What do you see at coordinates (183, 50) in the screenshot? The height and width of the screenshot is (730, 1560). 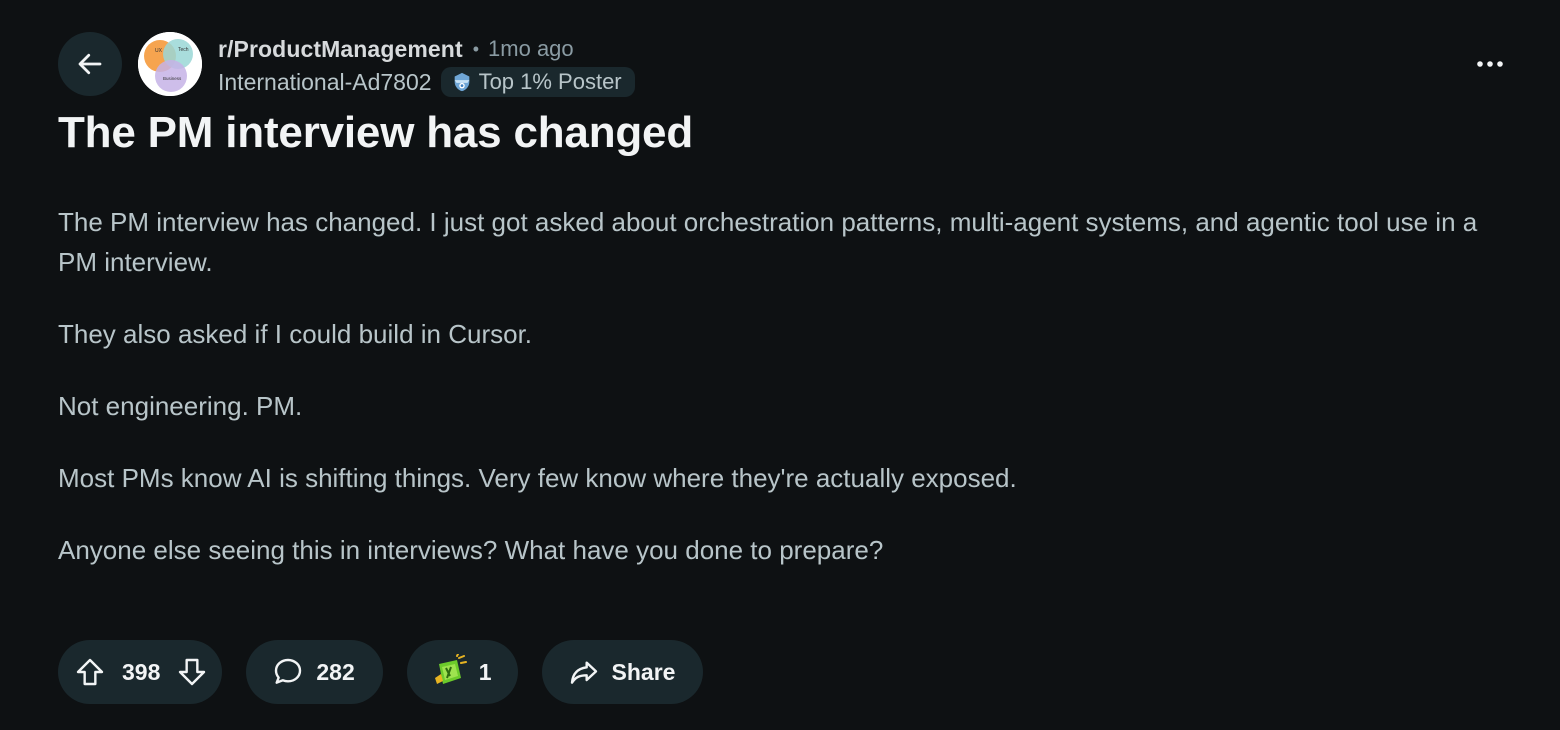 I see `svg-text: Tech` at bounding box center [183, 50].